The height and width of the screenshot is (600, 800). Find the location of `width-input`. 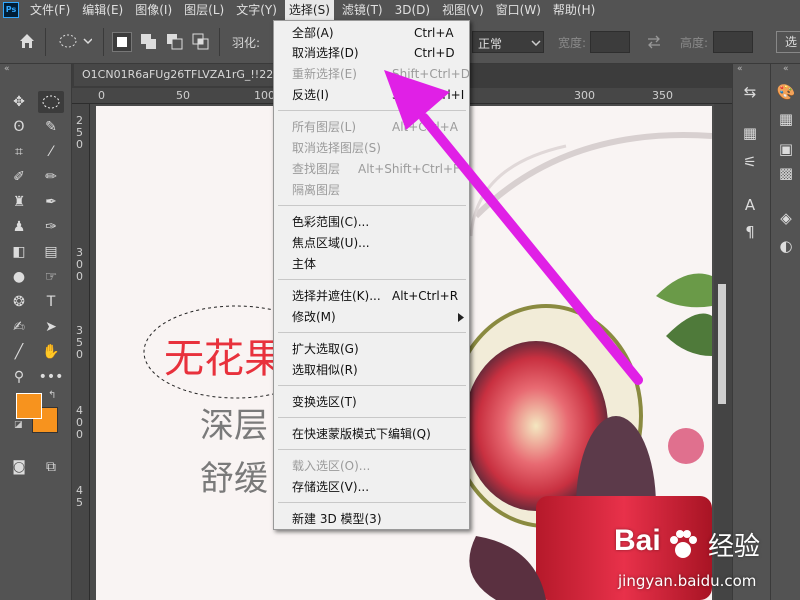

width-input is located at coordinates (610, 42).